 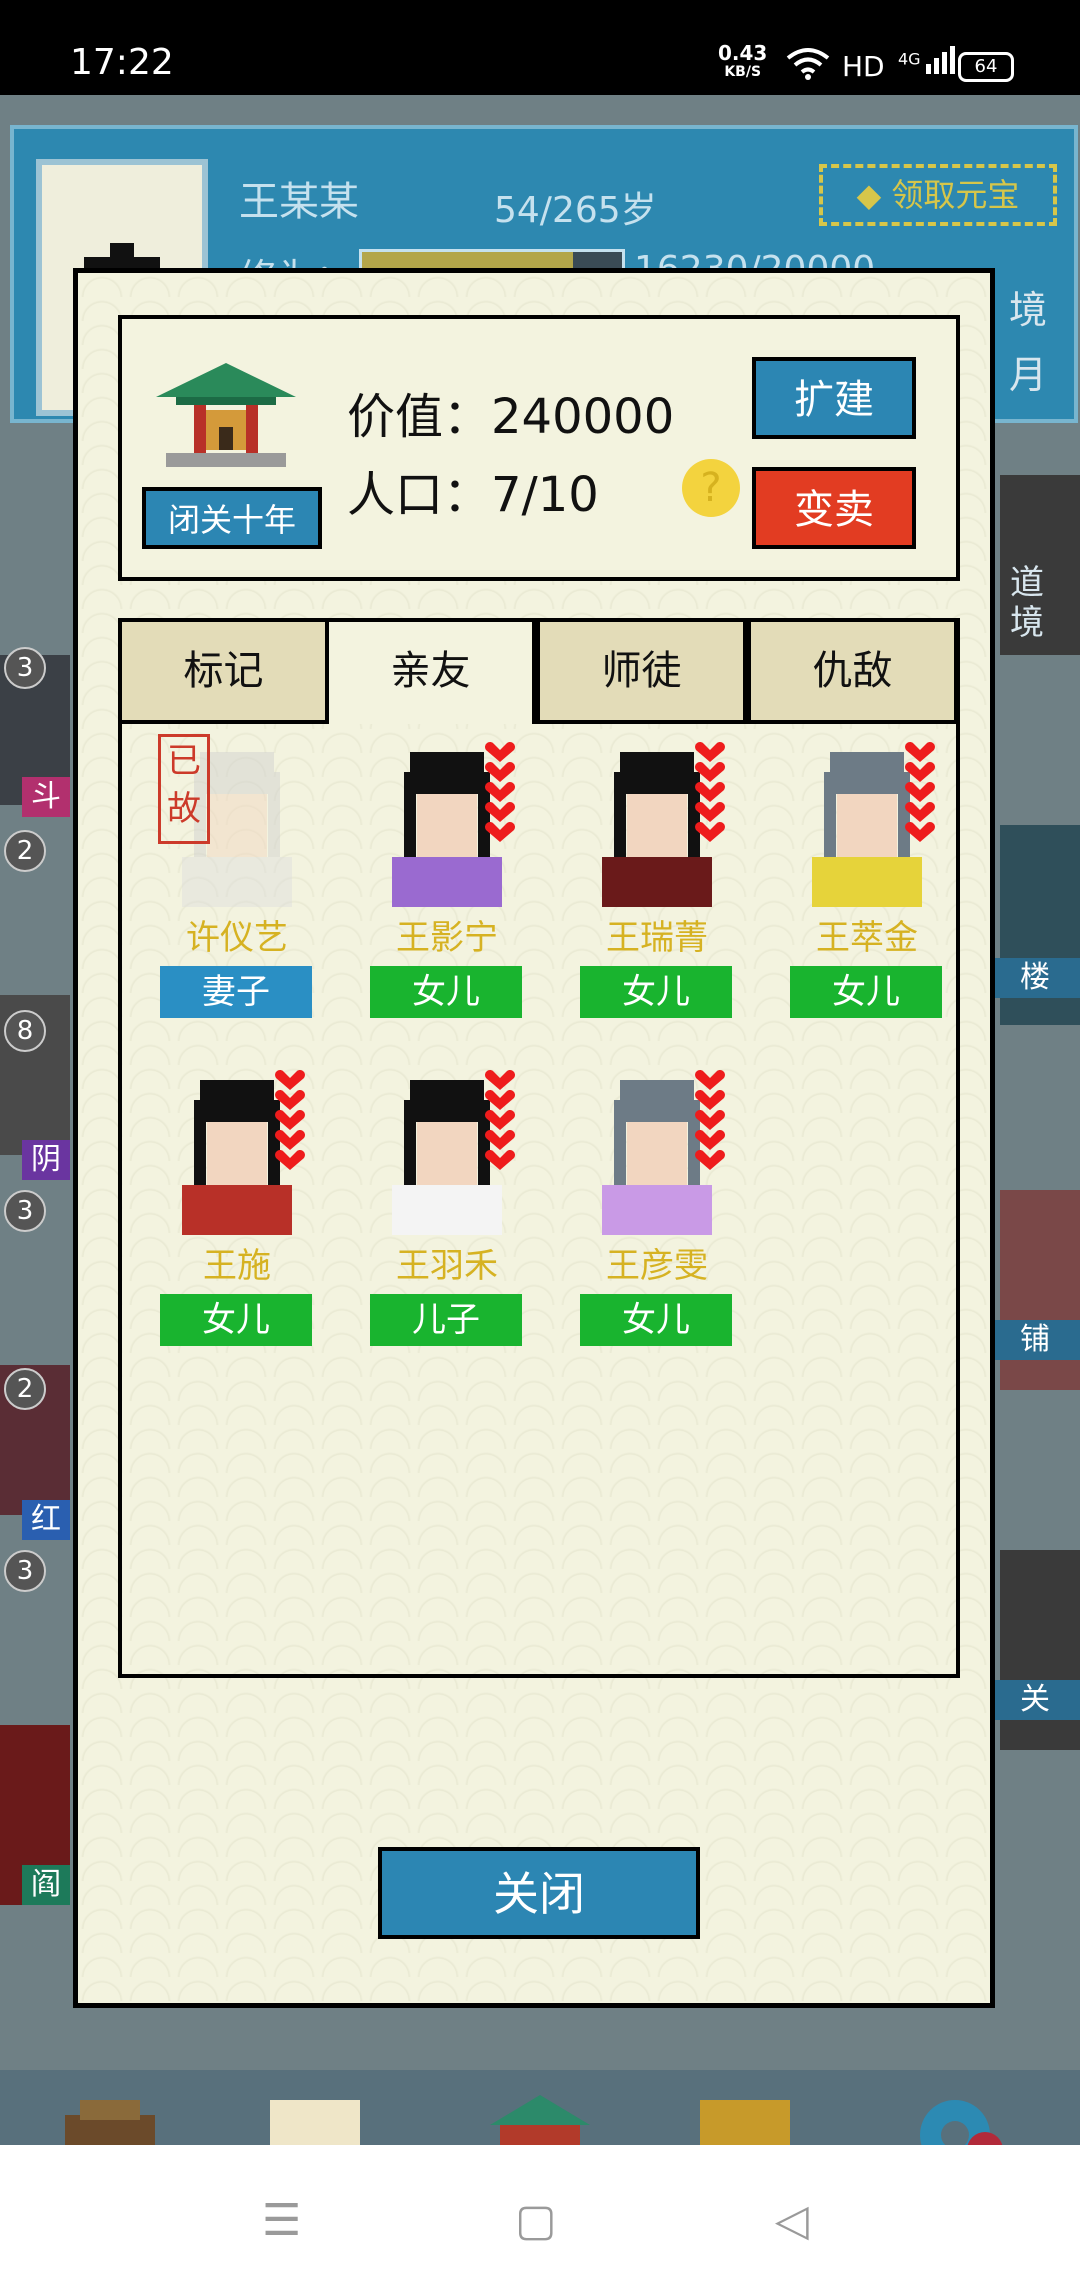 What do you see at coordinates (874, 195) in the screenshot?
I see `yuanbao-icon: ◆` at bounding box center [874, 195].